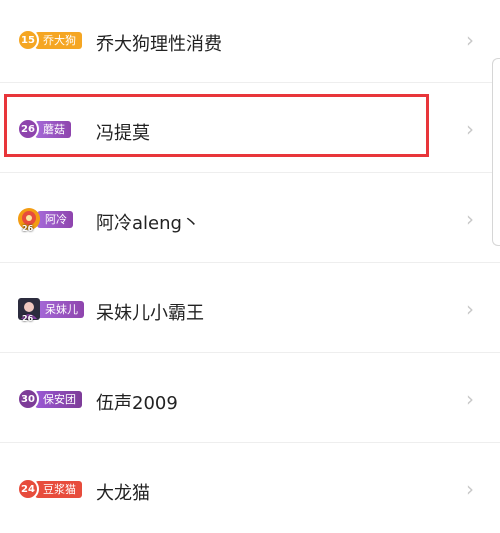  I want to click on badge-name: 蘑菇, so click(53, 129).